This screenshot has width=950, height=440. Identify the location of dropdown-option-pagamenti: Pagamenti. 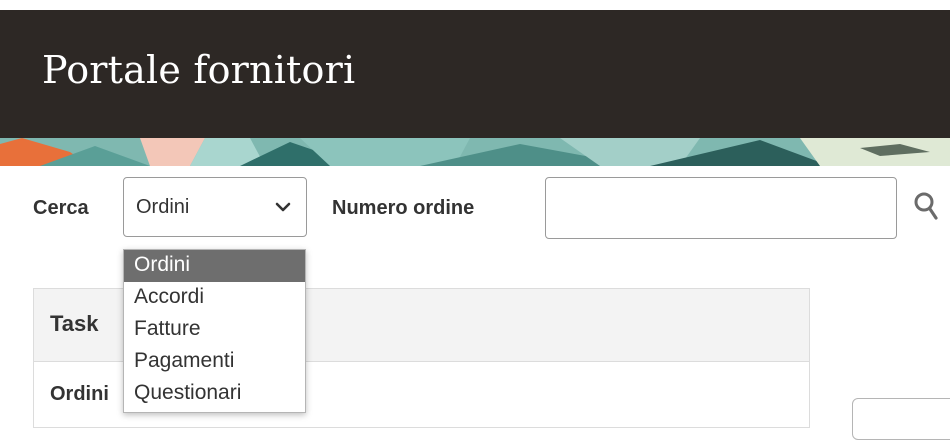
(214, 362).